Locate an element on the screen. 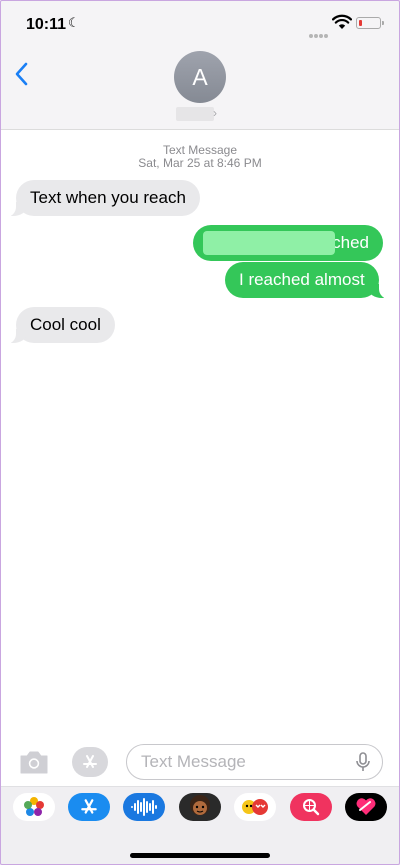 The width and height of the screenshot is (400, 865). status-time: 10:11 is located at coordinates (46, 24).